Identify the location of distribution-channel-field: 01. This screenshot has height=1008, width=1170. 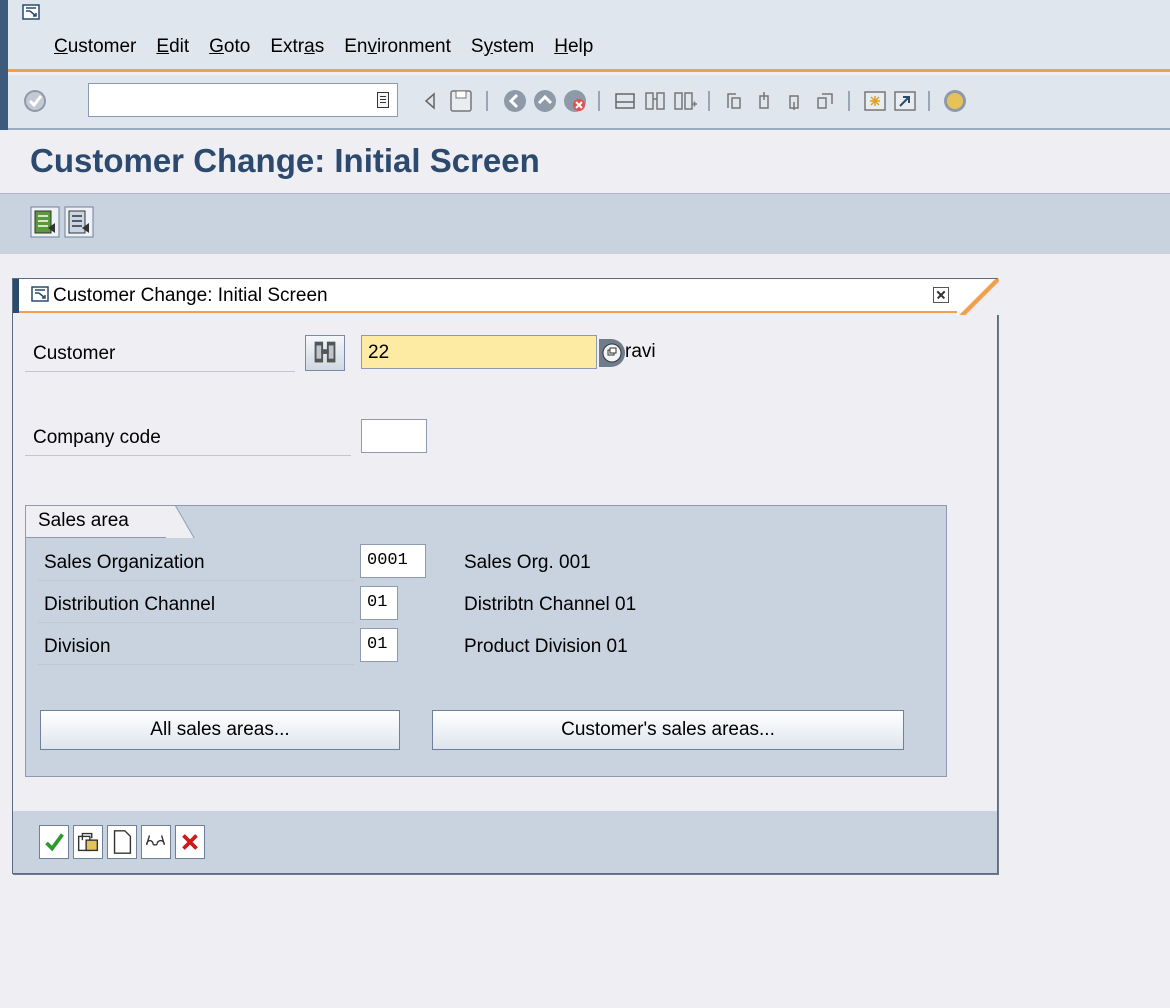
(379, 603).